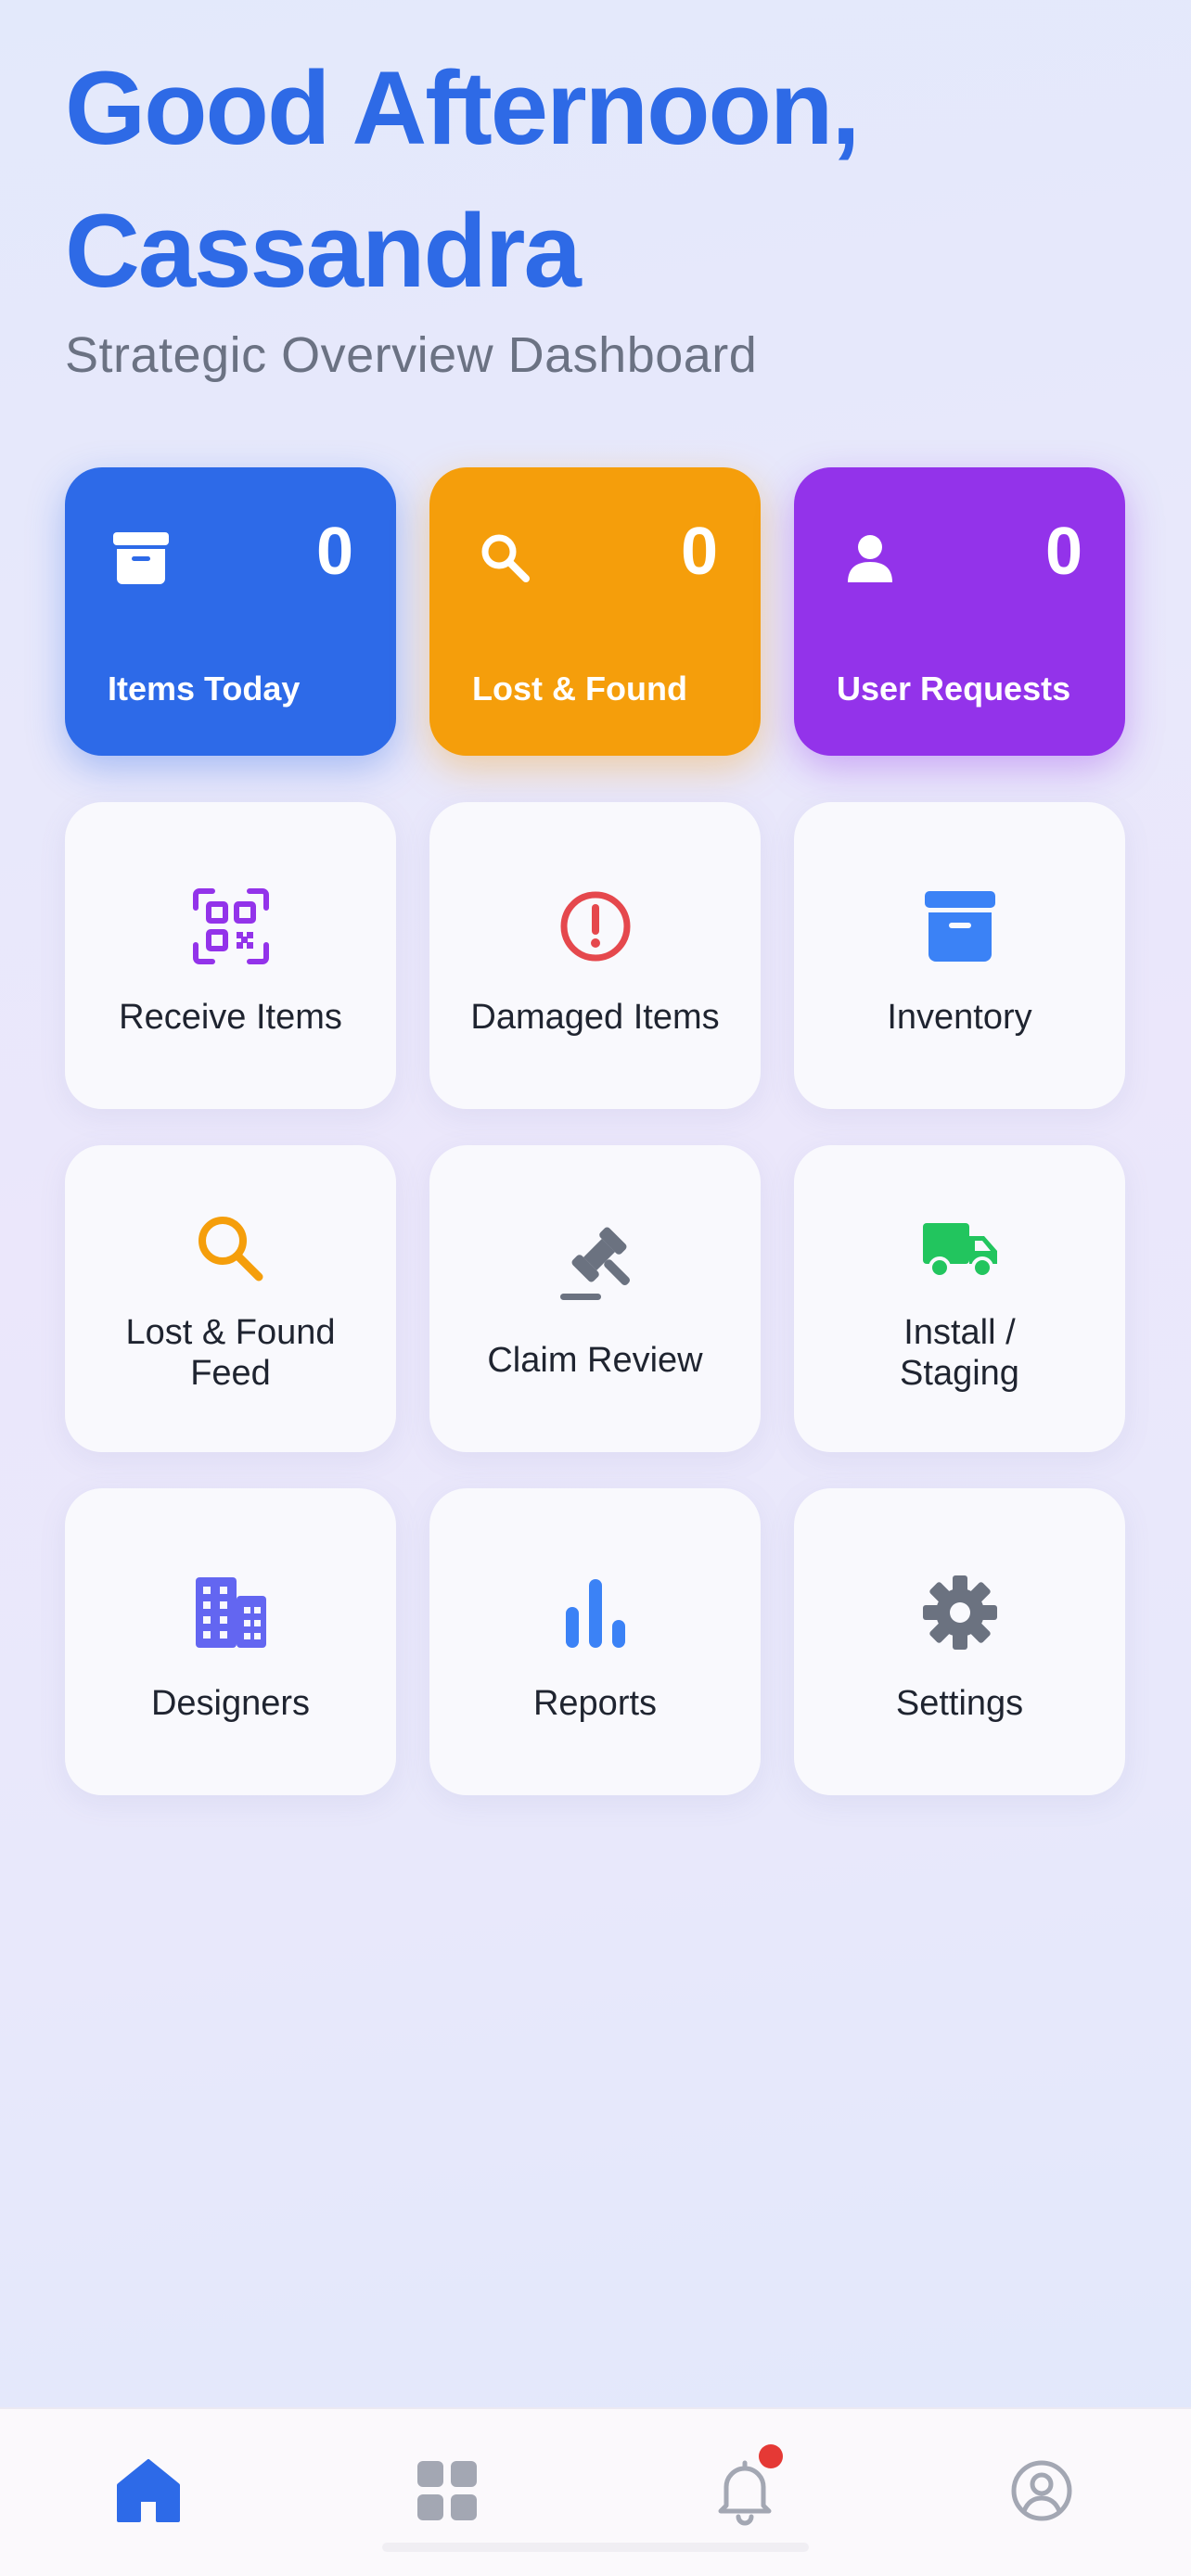  What do you see at coordinates (230, 1332) in the screenshot?
I see `tile-label-line-1: Lost & Found` at bounding box center [230, 1332].